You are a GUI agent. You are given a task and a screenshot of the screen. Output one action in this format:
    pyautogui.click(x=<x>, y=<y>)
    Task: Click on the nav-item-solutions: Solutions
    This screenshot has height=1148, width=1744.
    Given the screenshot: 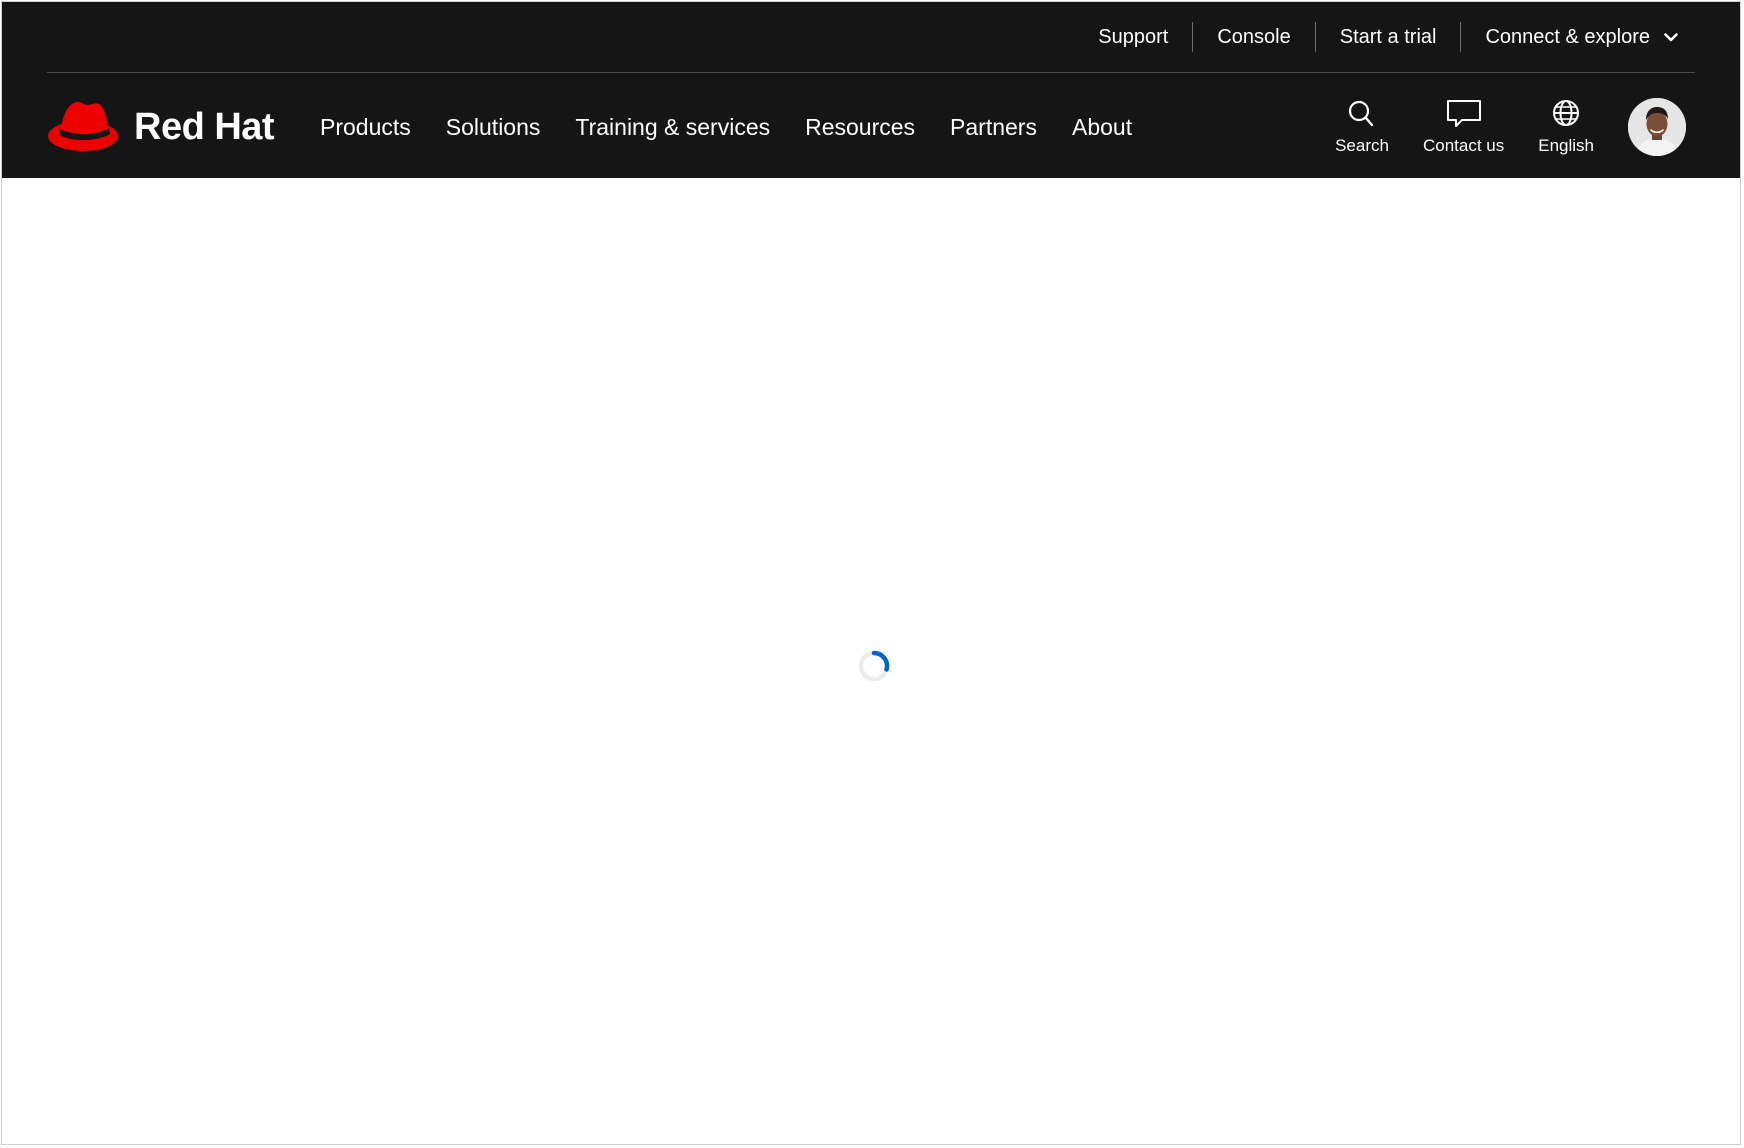 What is the action you would take?
    pyautogui.click(x=493, y=127)
    